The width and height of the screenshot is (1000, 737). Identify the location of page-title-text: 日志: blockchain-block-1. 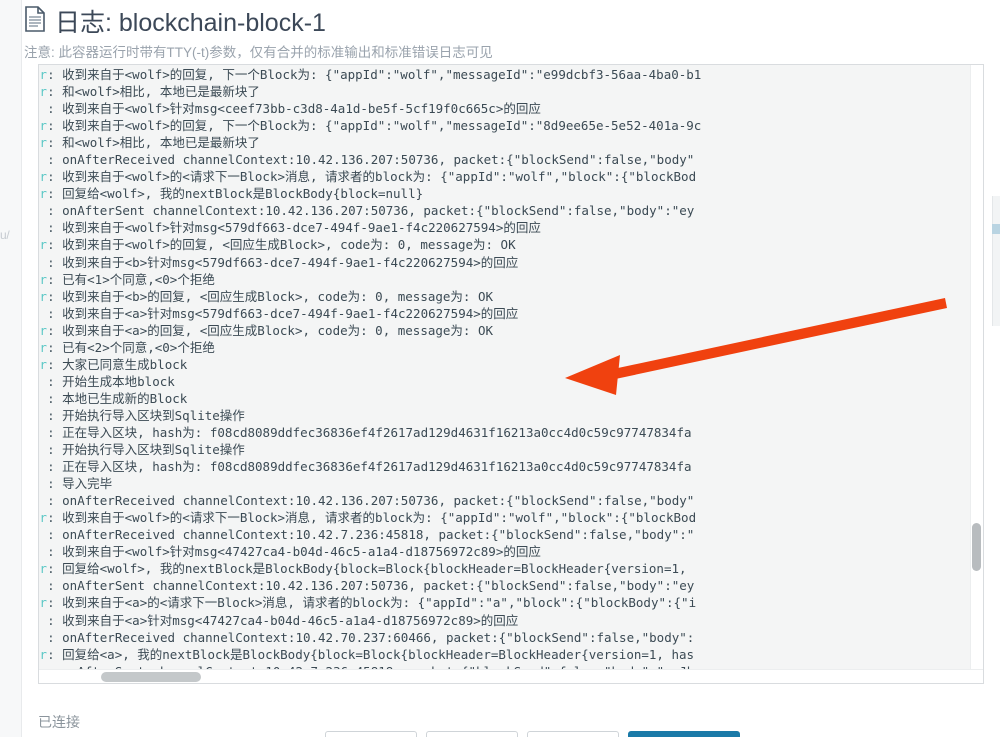
(190, 23).